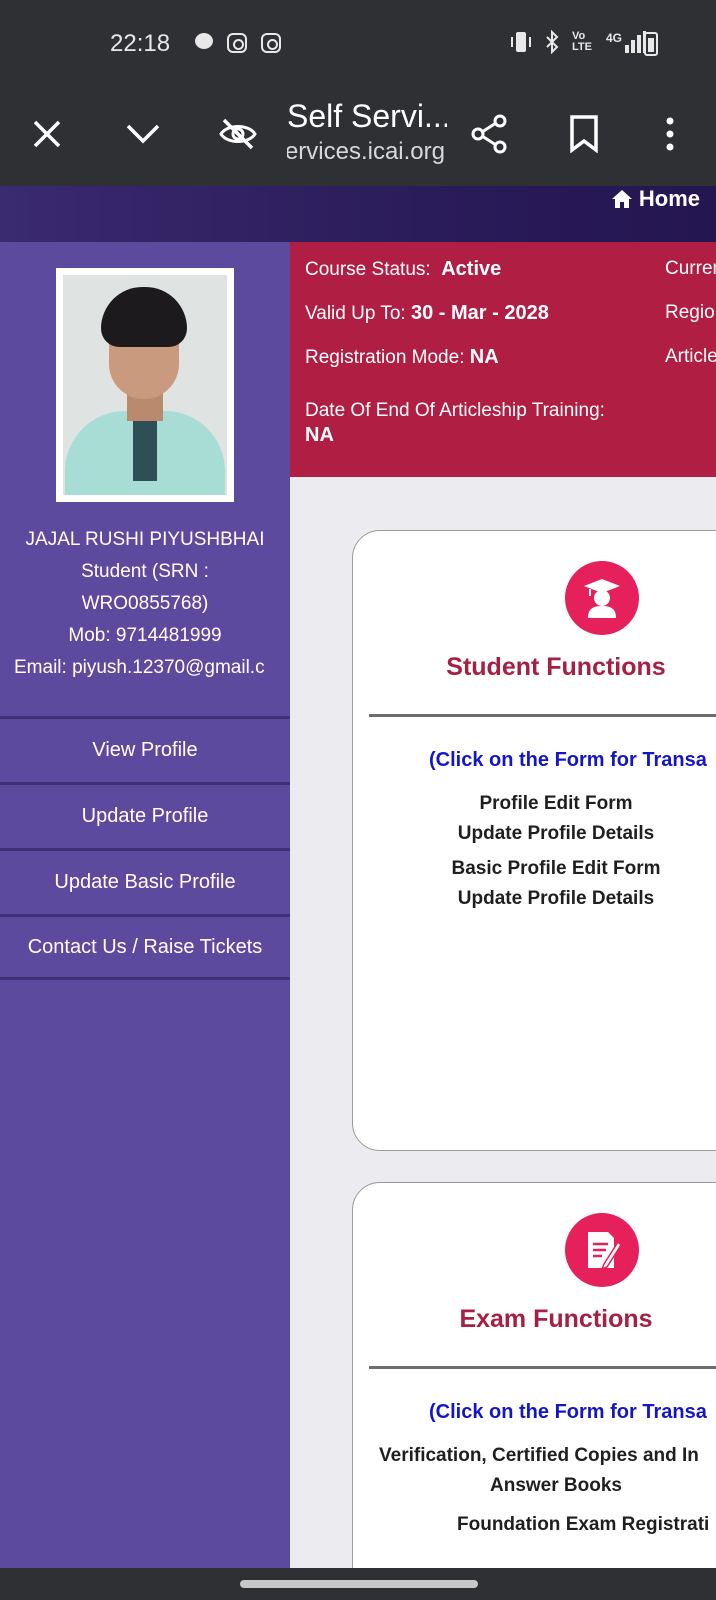 This screenshot has width=716, height=1600. I want to click on exam-click-note: (Click on the Form for Transa, so click(568, 1412).